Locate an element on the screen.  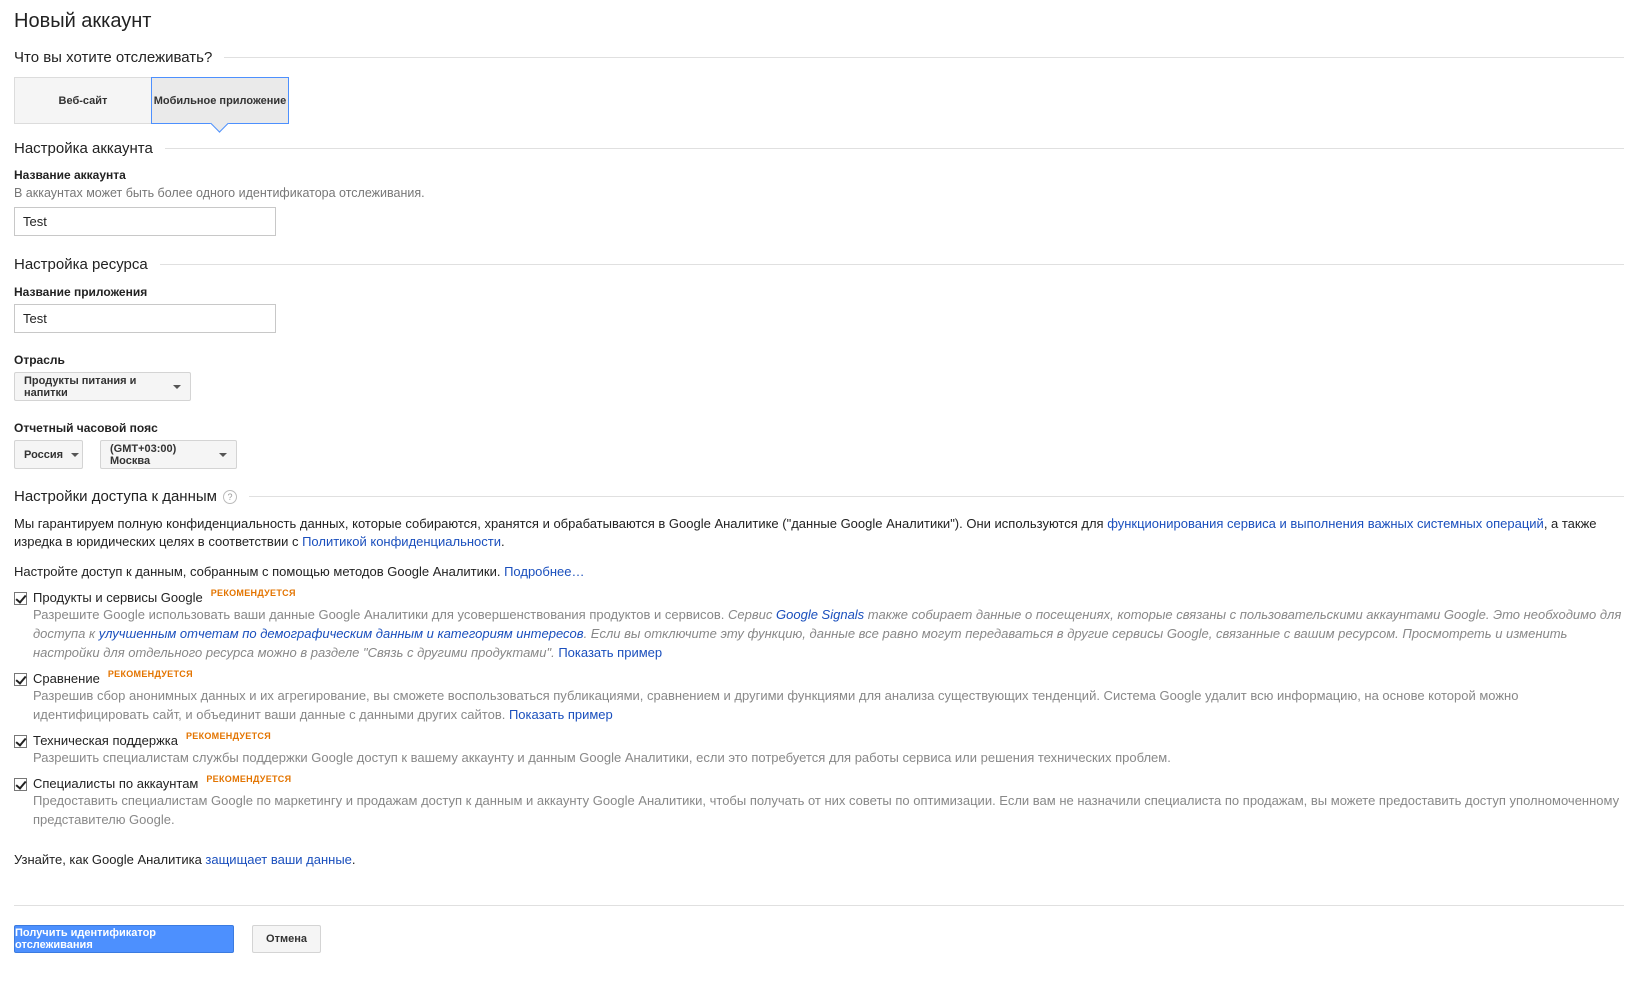
privacy-intro-end: . is located at coordinates (502, 541).